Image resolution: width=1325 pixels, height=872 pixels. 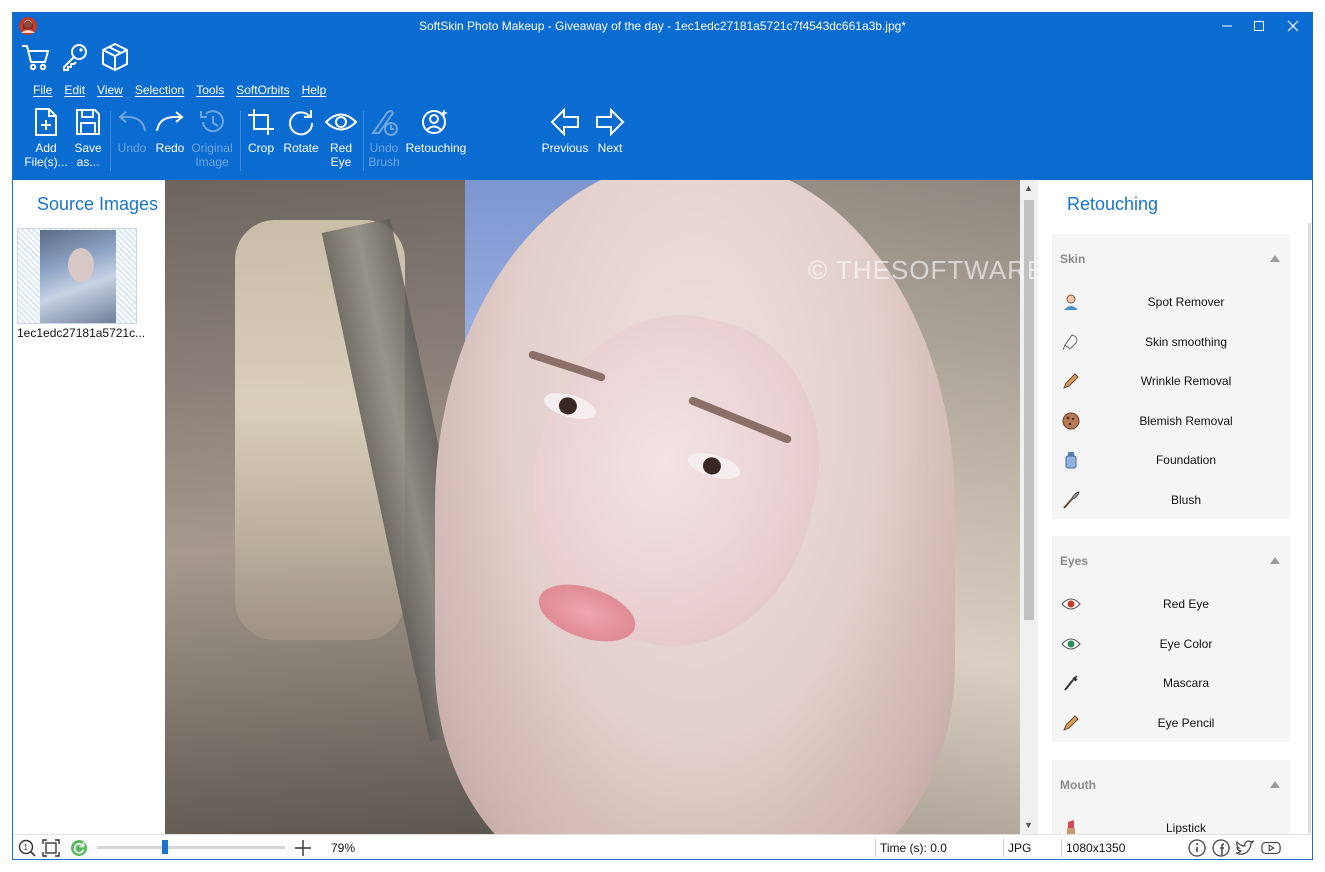 I want to click on tool-lipstick: Lipstick, so click(x=1171, y=821).